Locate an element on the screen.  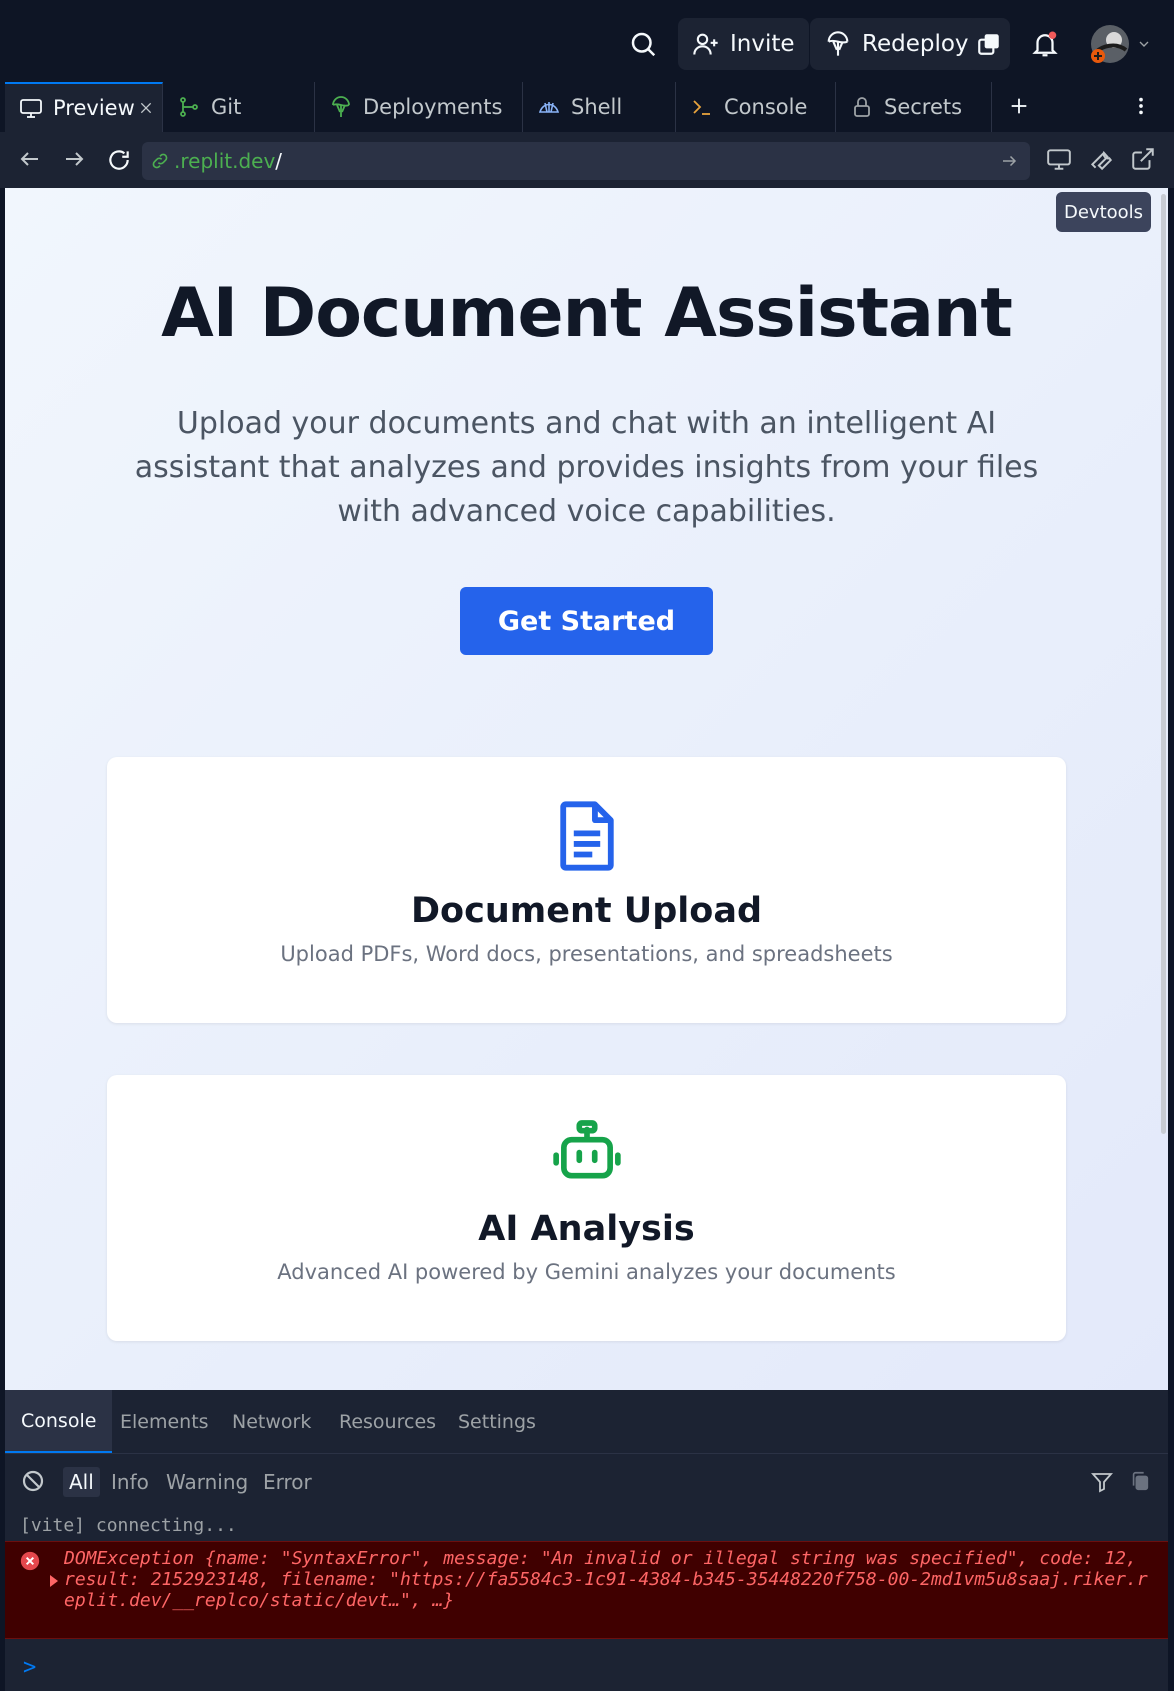
tab-label: Deployments is located at coordinates (433, 107).